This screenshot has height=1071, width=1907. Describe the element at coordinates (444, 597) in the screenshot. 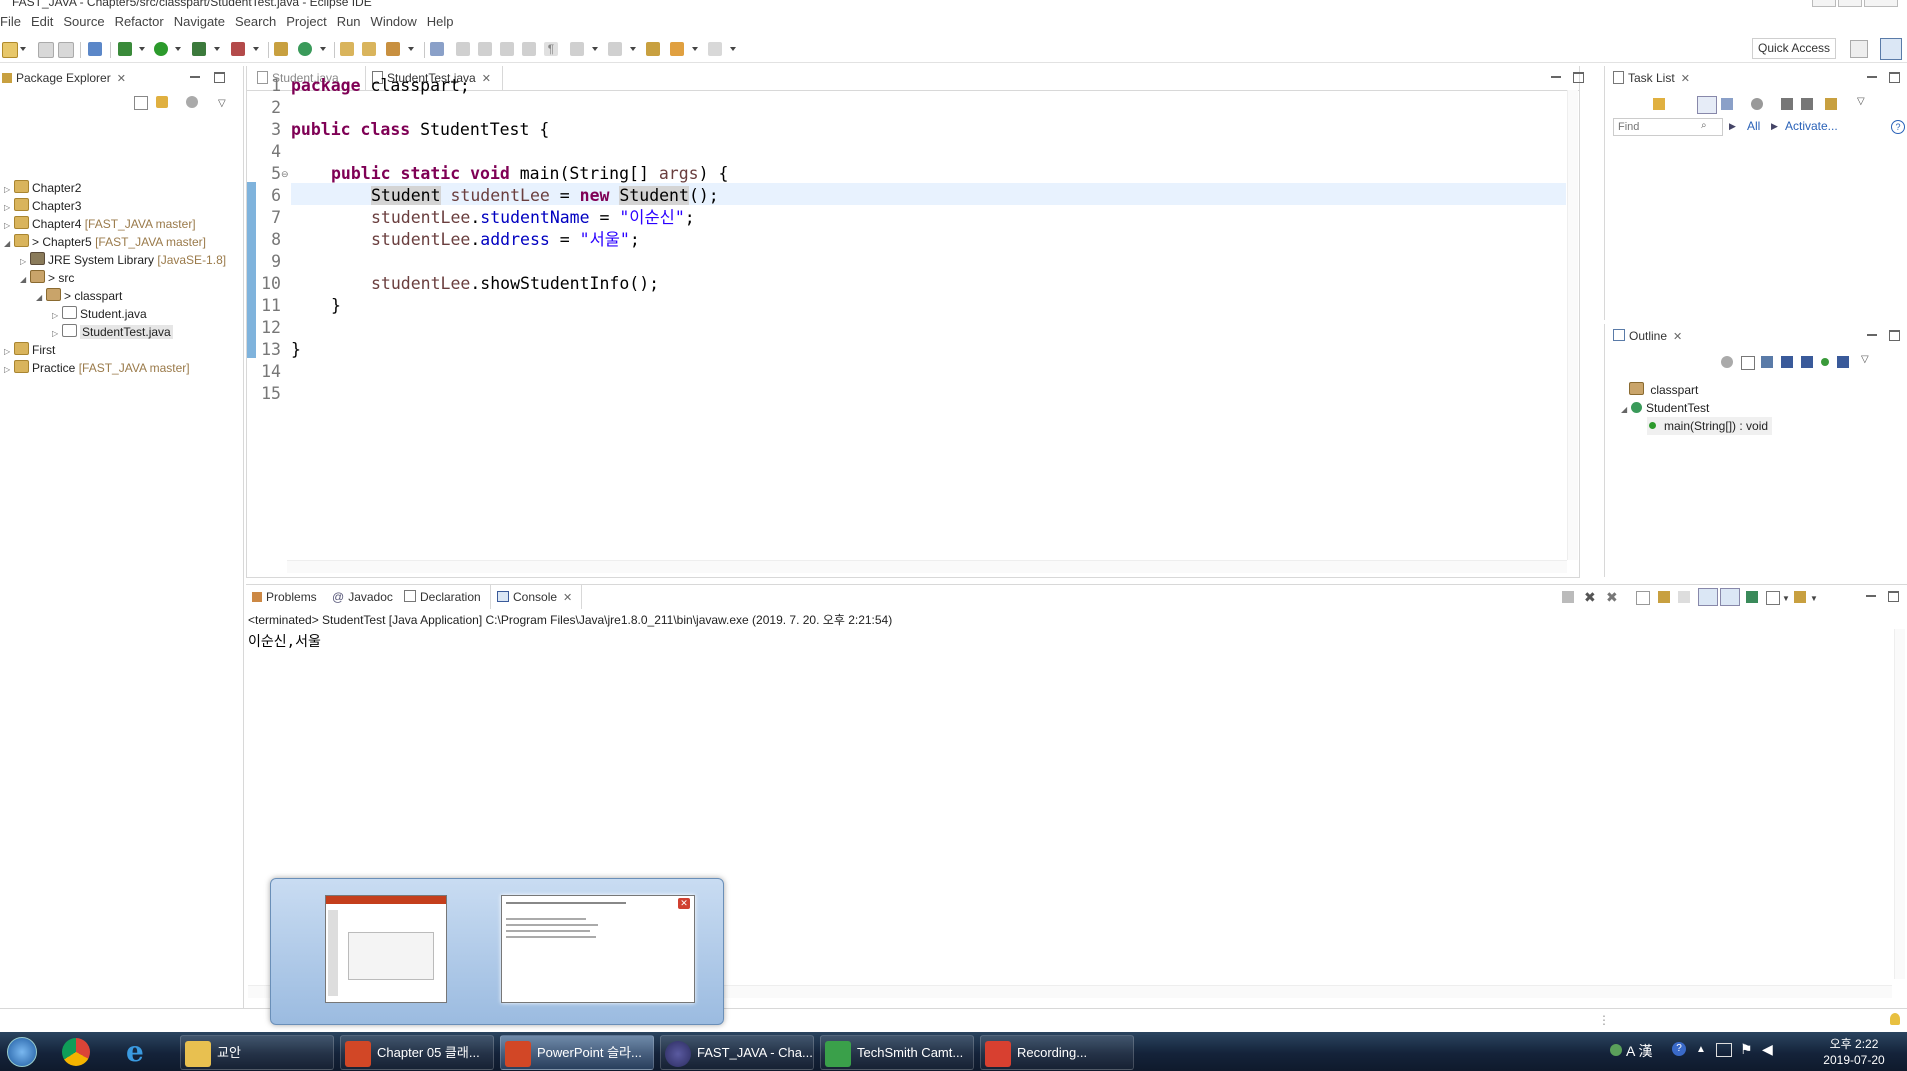

I see `tab-declaration: Declaration` at that location.